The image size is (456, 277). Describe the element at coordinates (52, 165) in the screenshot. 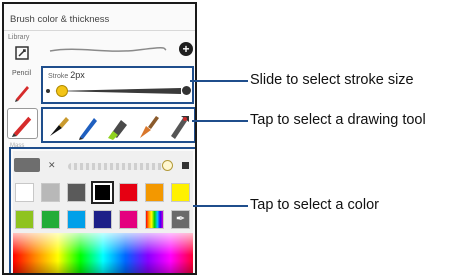

I see `opacity-icon: ✕` at that location.